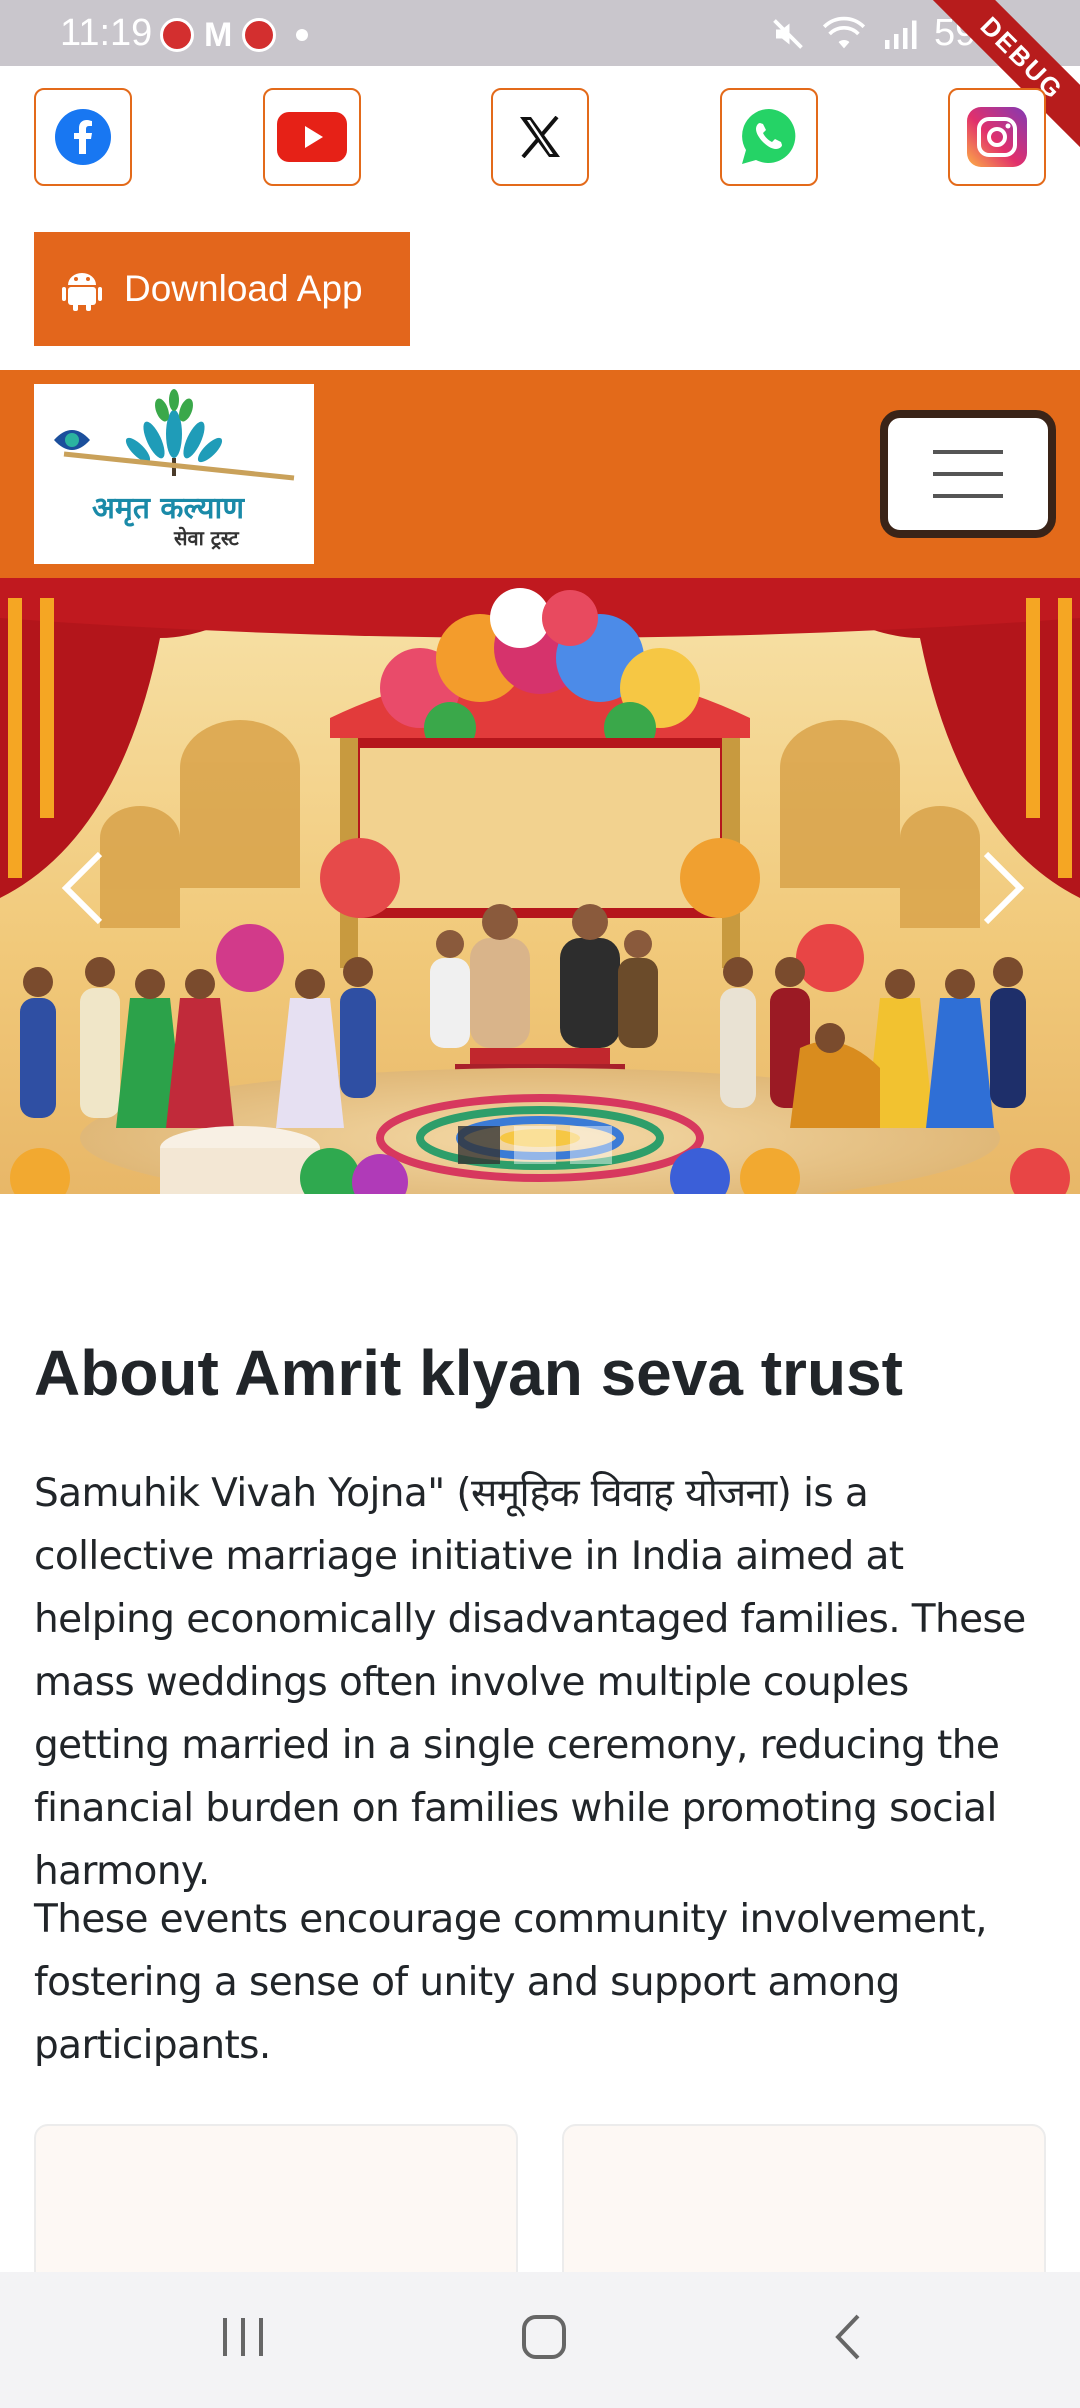  I want to click on carousel-next-icon, so click(1000, 888).